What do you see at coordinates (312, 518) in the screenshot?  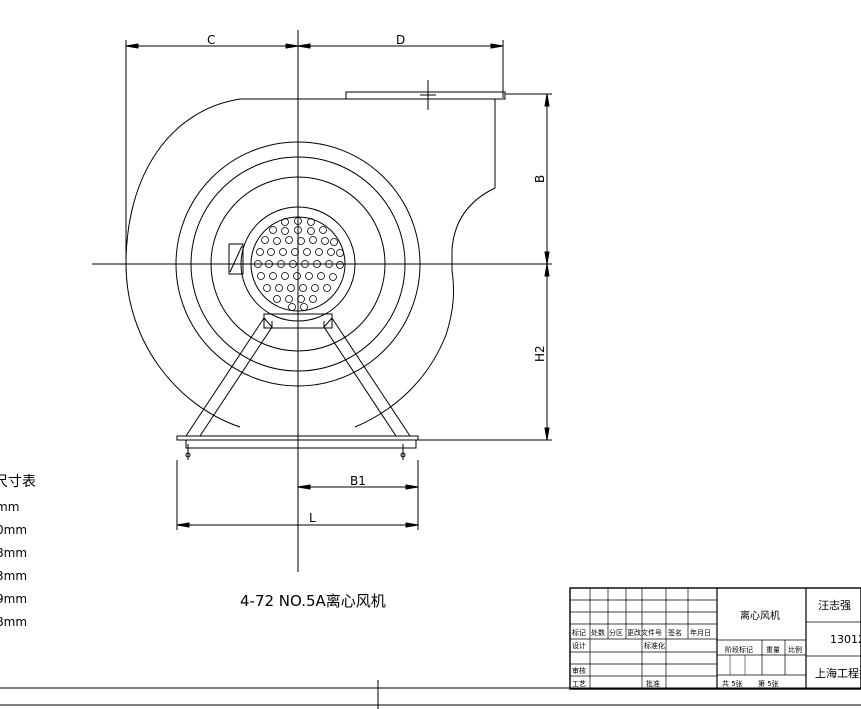 I see `dim-label-l: L` at bounding box center [312, 518].